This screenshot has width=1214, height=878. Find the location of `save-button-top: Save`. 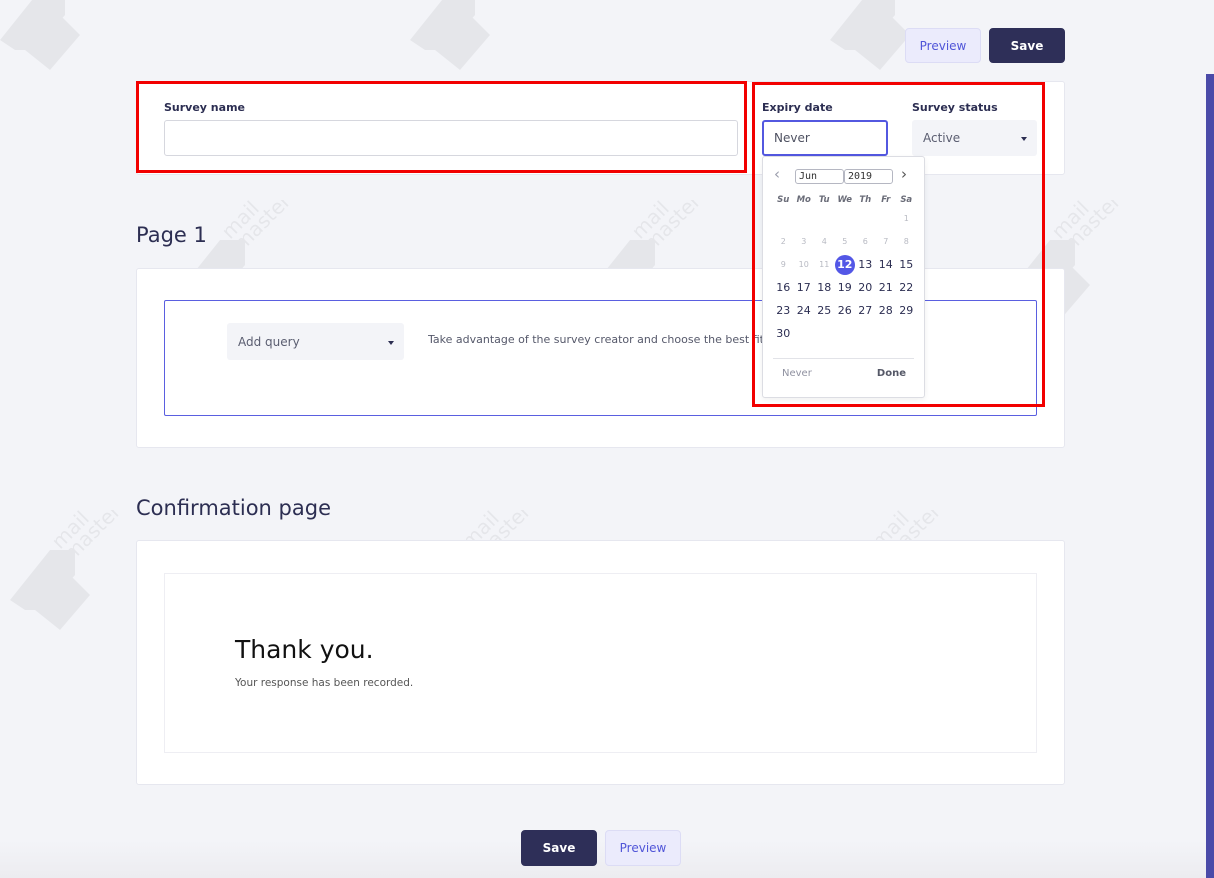

save-button-top: Save is located at coordinates (1027, 45).